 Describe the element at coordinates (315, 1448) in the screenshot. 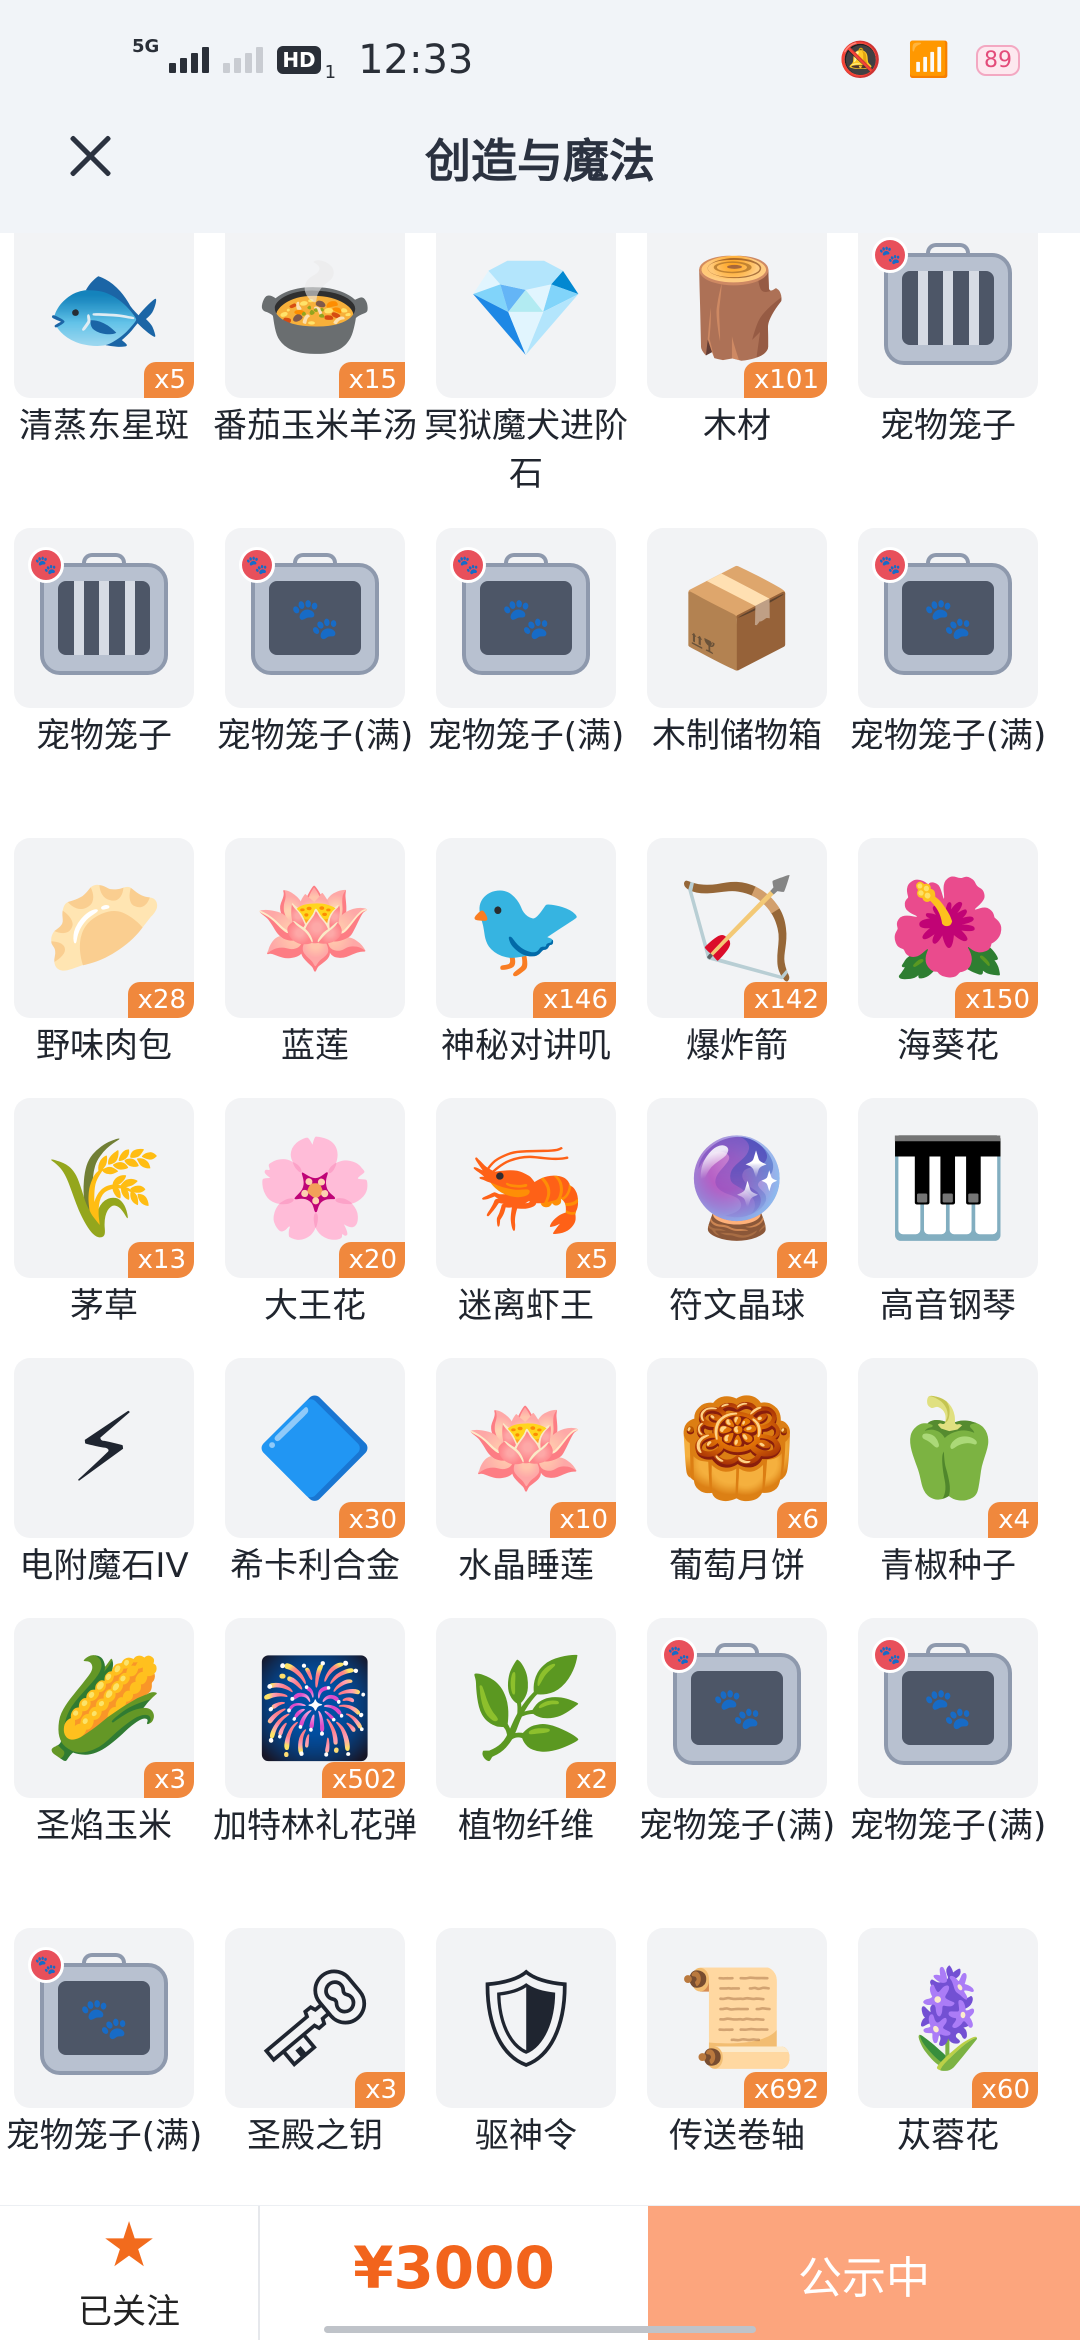

I see `item-thumbnail: 🔷 x30` at that location.